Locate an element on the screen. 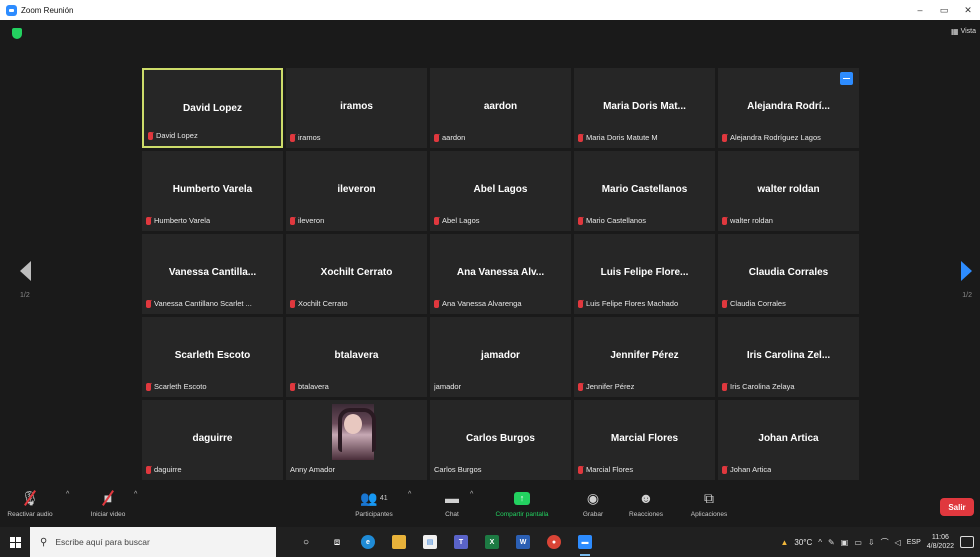 The width and height of the screenshot is (980, 557). participant-label: Scarleth Escoto is located at coordinates (176, 386).